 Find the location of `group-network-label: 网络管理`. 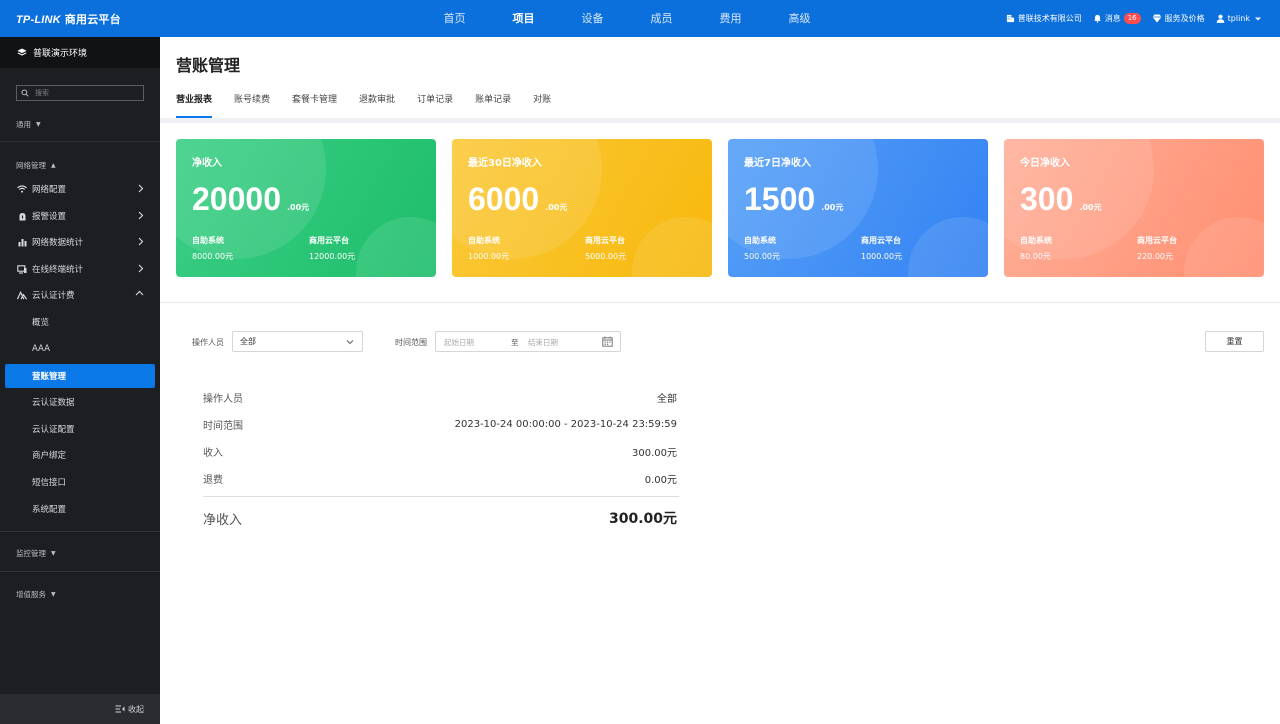

group-network-label: 网络管理 is located at coordinates (31, 165).